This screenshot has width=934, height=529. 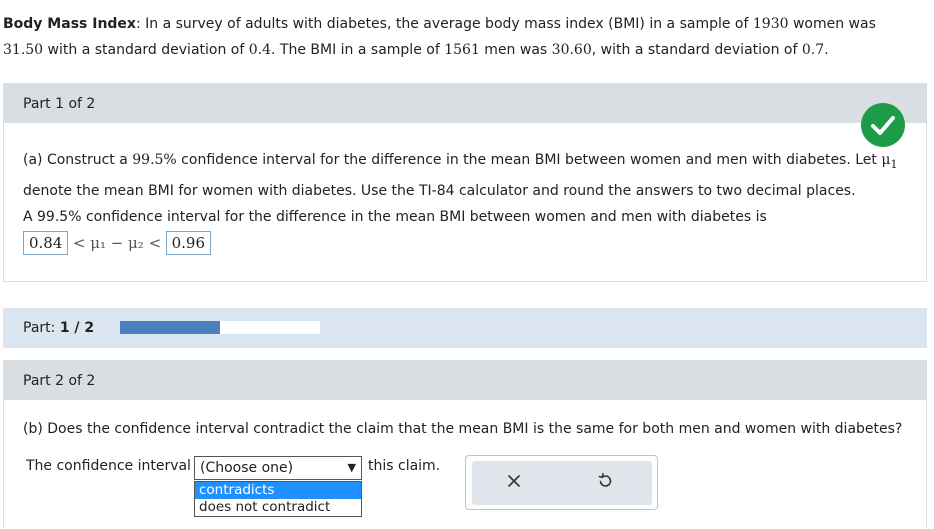 I want to click on part1-answer-row: 0.84 < μ₁ − μ₂ < 0.96, so click(x=117, y=243).